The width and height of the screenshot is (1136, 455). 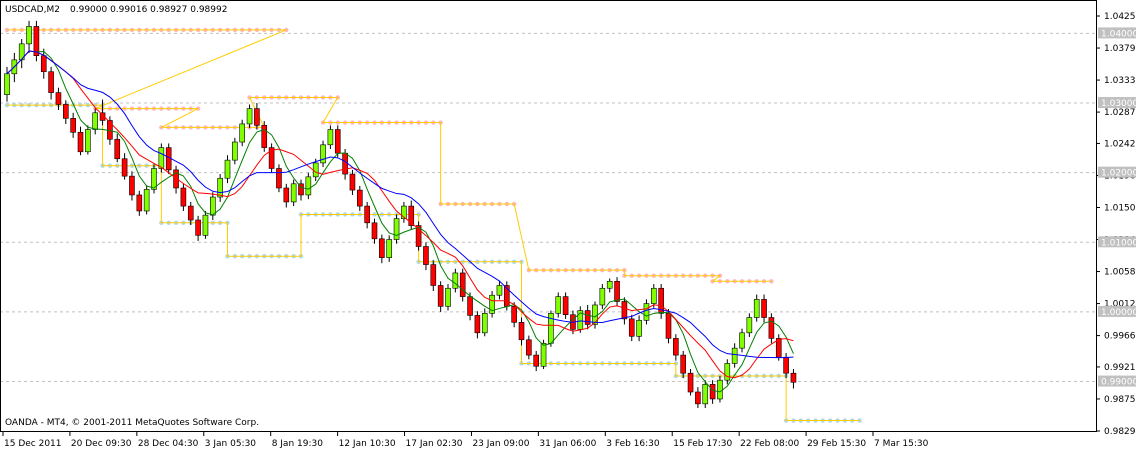 I want to click on y-tick-label: 1.04250, so click(x=1120, y=17).